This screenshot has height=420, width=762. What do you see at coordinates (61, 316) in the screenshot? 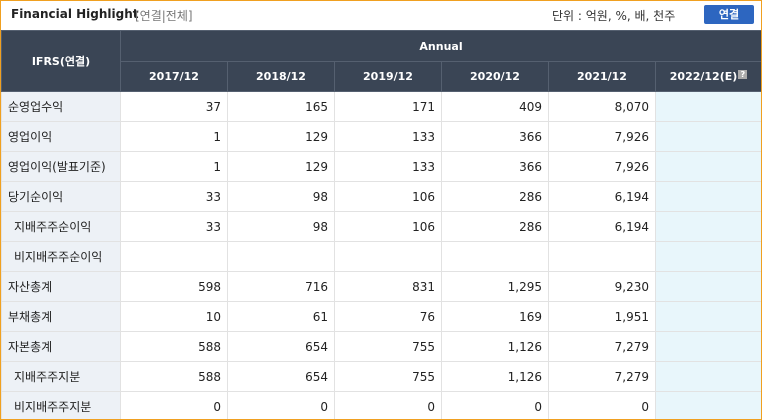
I see `row-label: 부채총계` at bounding box center [61, 316].